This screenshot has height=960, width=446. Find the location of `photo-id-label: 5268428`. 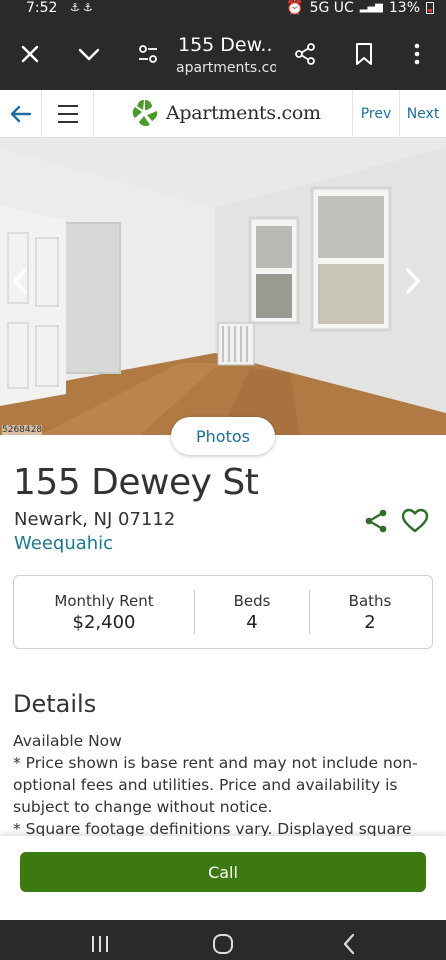

photo-id-label: 5268428 is located at coordinates (22, 430).